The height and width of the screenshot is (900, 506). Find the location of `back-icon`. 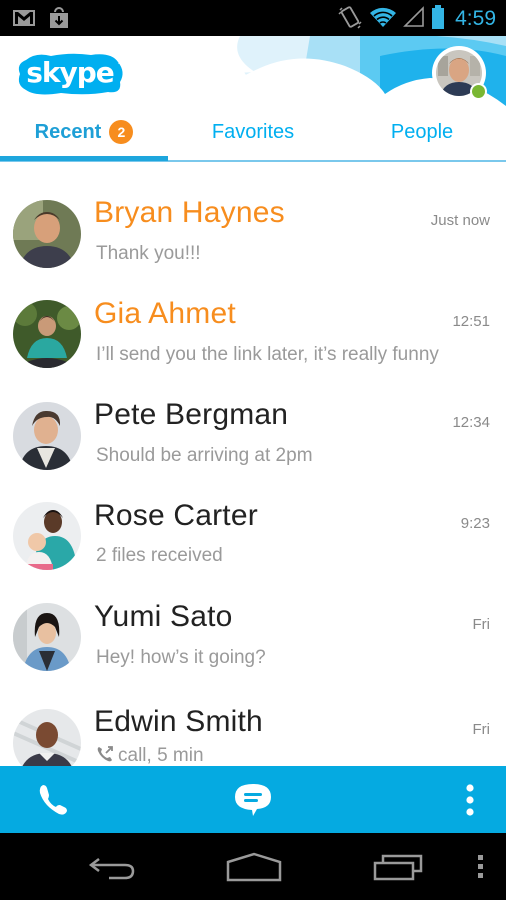

back-icon is located at coordinates (111, 868).